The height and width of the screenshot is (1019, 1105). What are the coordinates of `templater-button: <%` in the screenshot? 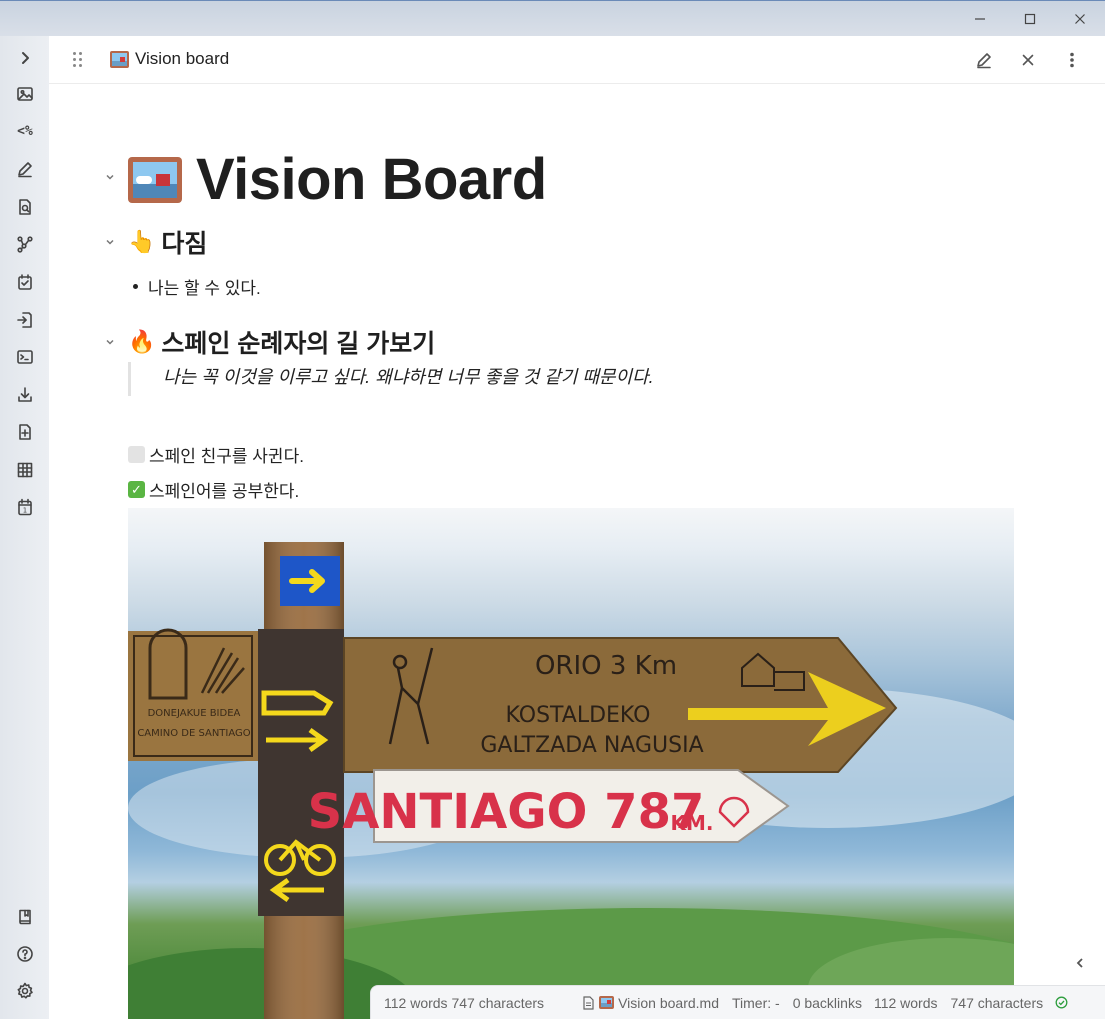 It's located at (25, 131).